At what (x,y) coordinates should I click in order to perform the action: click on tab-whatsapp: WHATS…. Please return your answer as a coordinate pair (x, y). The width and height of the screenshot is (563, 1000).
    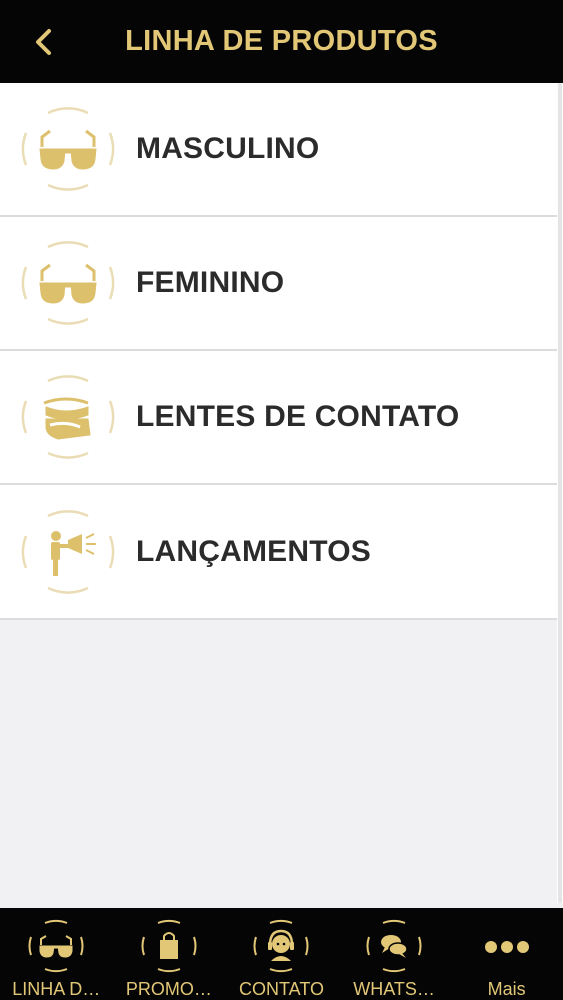
    Looking at the image, I should click on (394, 954).